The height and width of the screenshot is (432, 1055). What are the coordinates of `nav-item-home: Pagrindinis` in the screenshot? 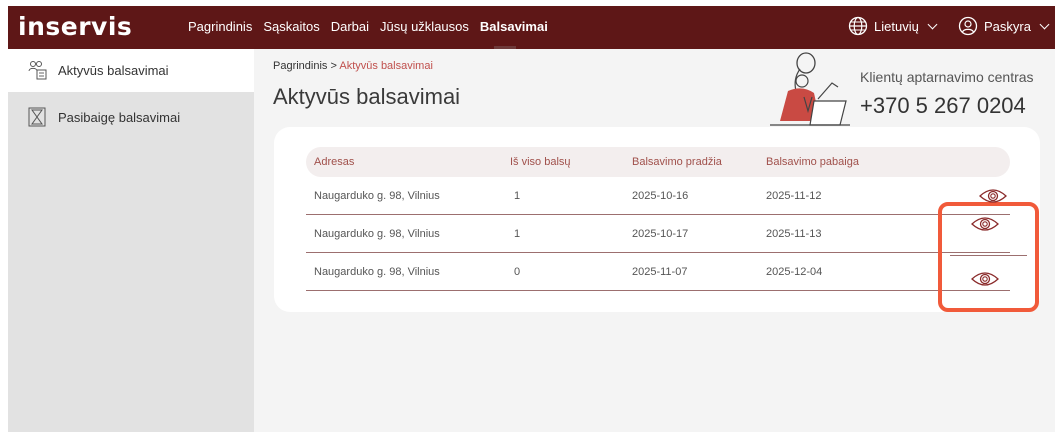 It's located at (220, 26).